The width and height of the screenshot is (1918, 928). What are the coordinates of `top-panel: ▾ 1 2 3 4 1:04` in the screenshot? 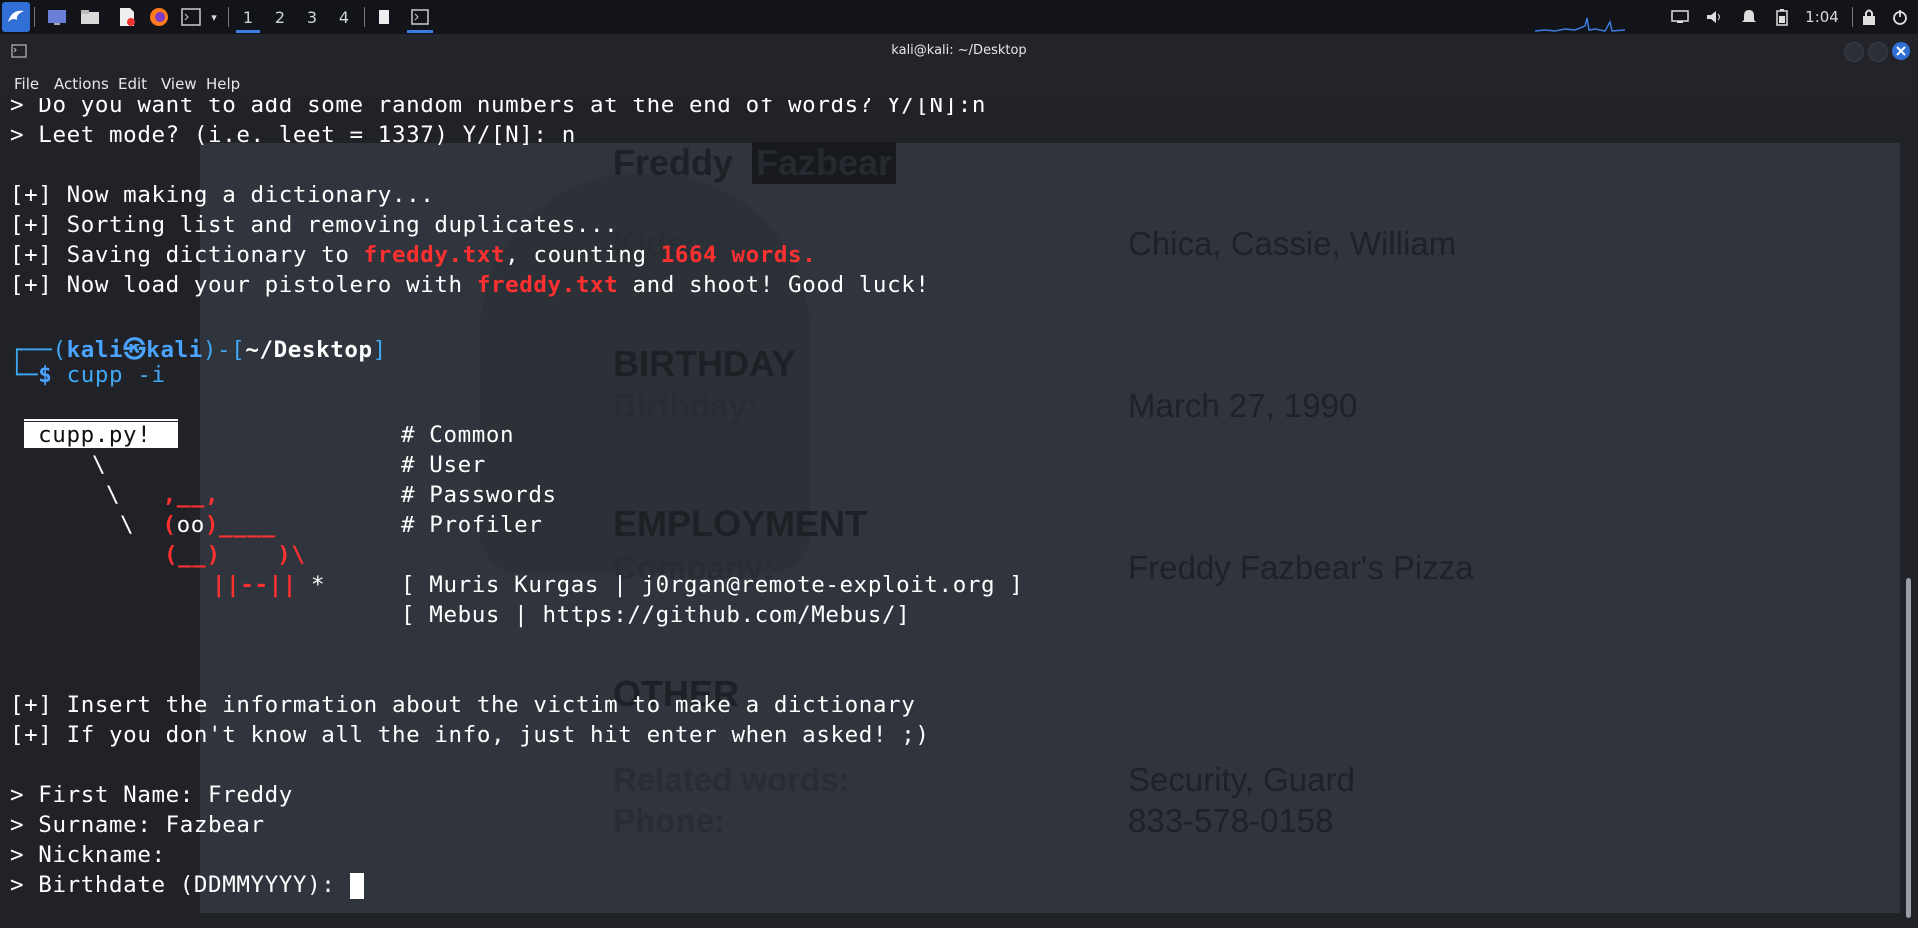 It's located at (959, 17).